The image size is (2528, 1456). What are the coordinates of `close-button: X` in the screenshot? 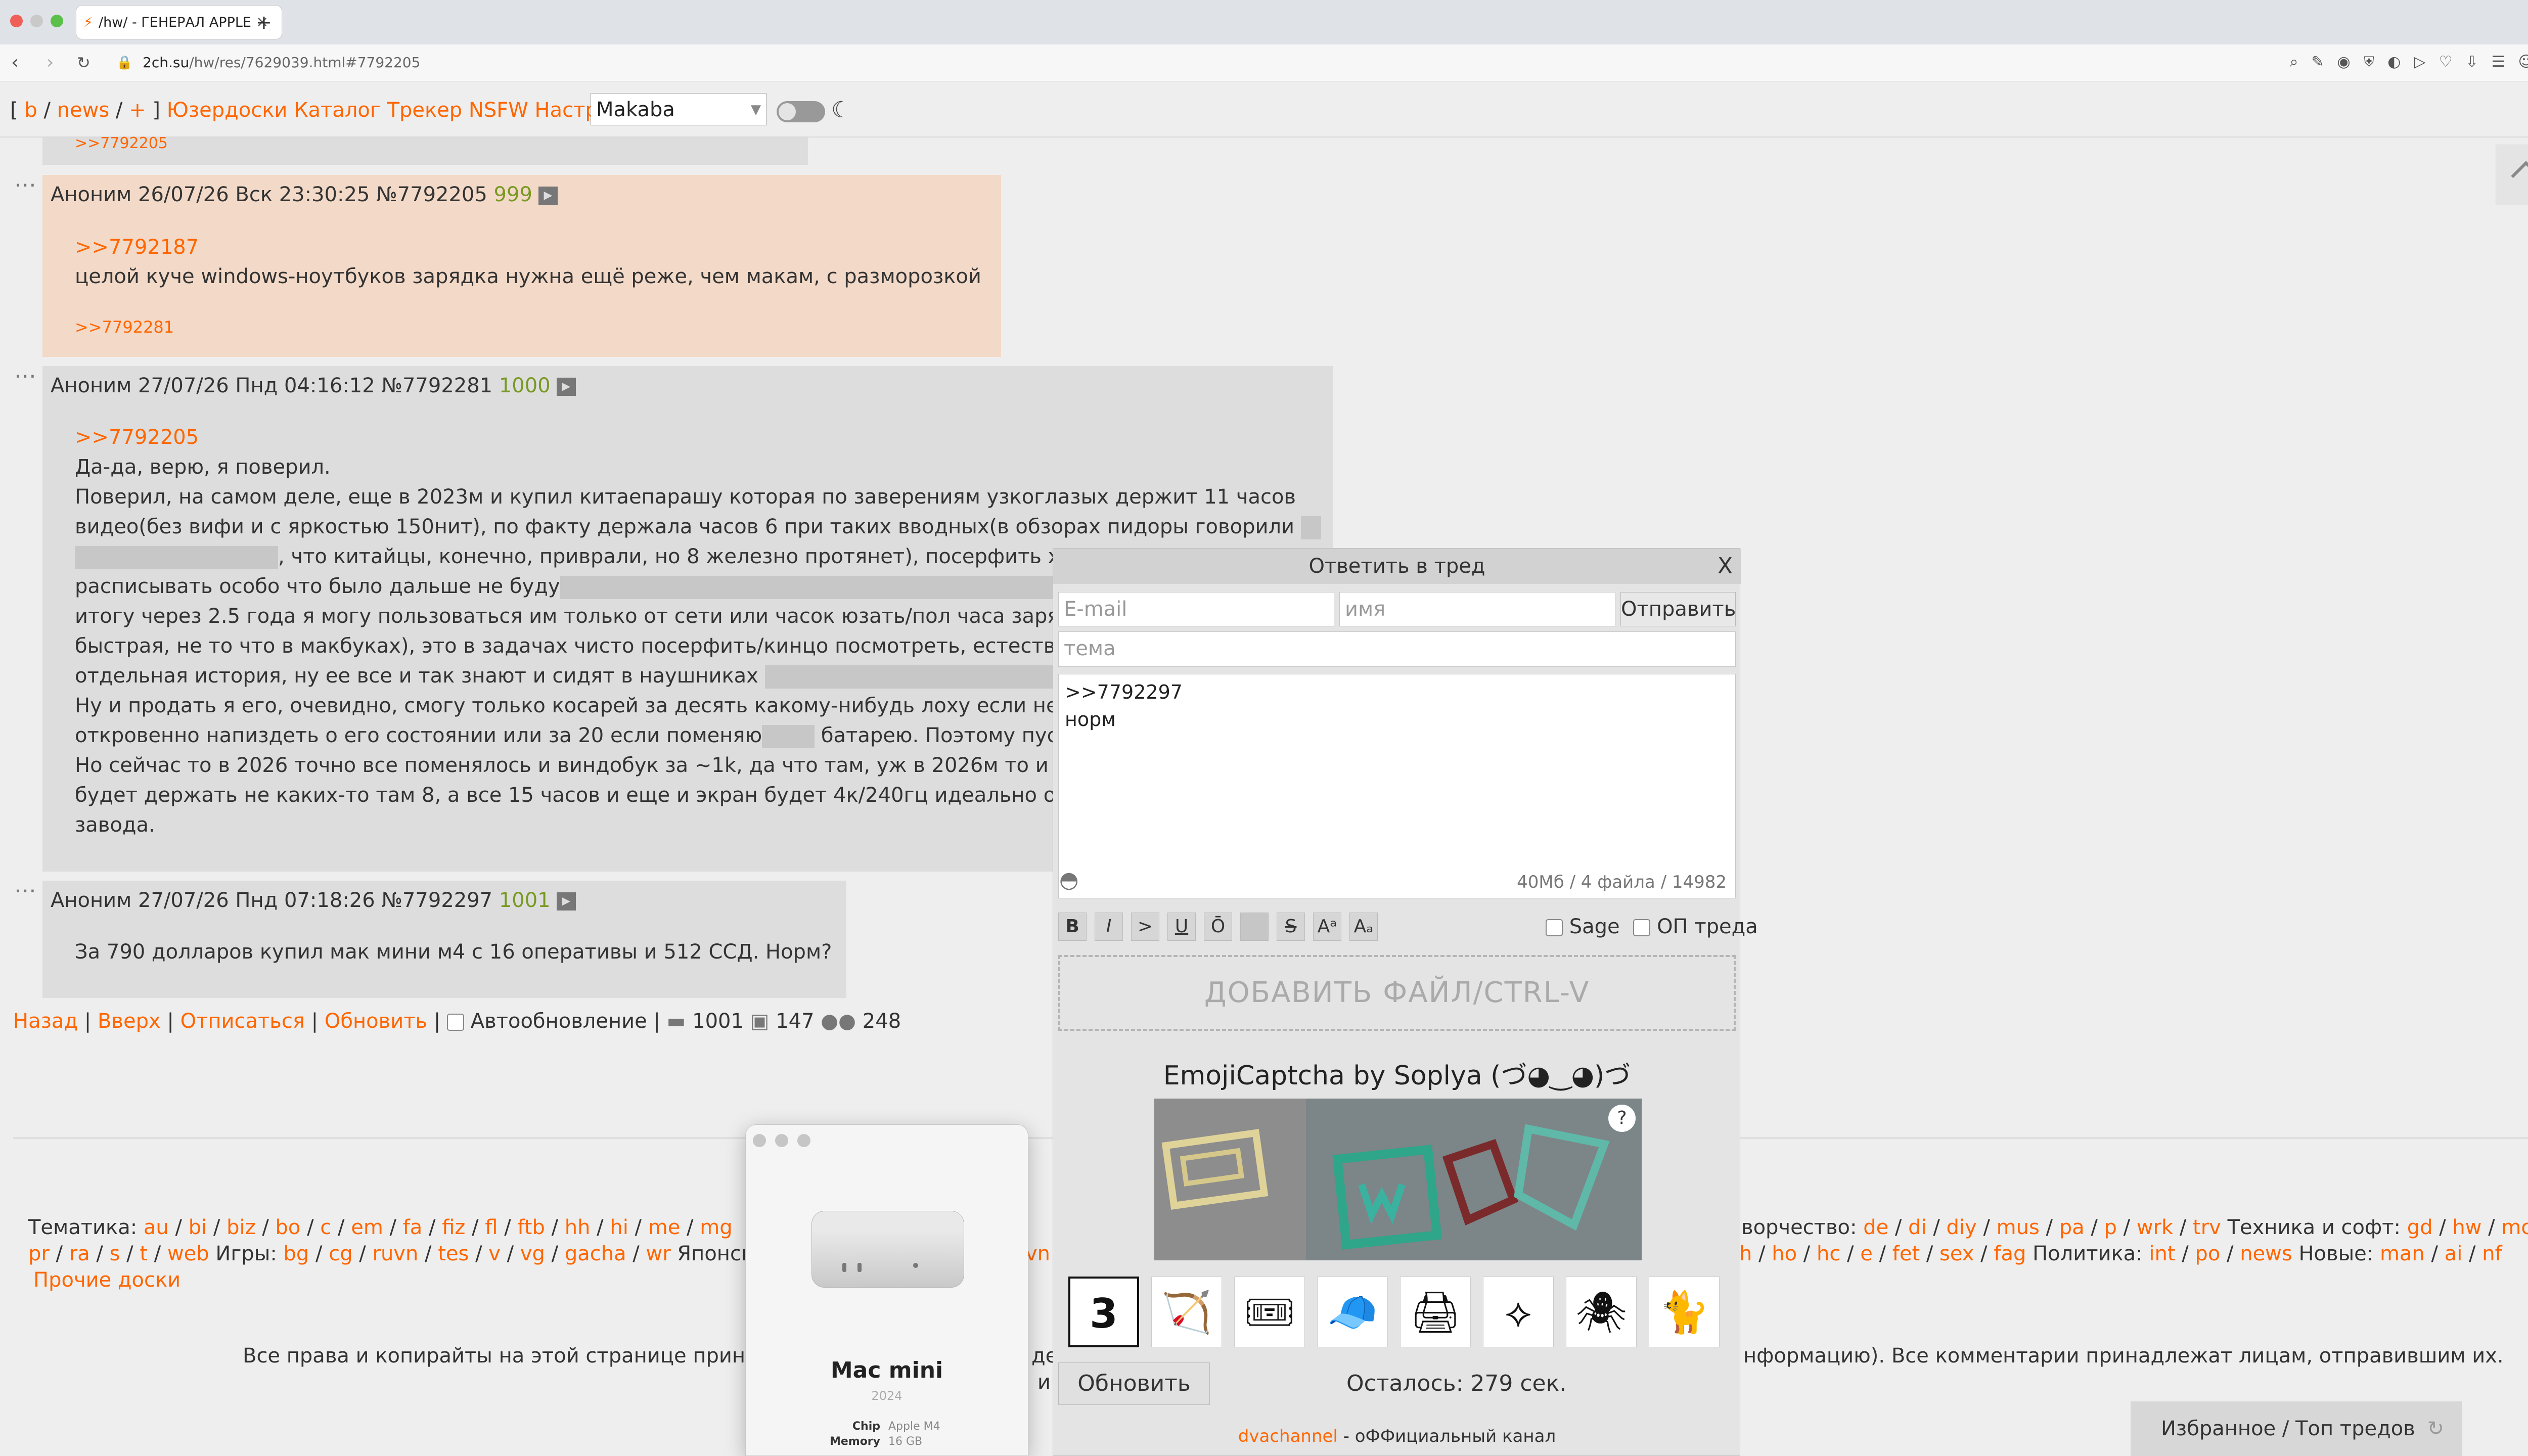 It's located at (1726, 566).